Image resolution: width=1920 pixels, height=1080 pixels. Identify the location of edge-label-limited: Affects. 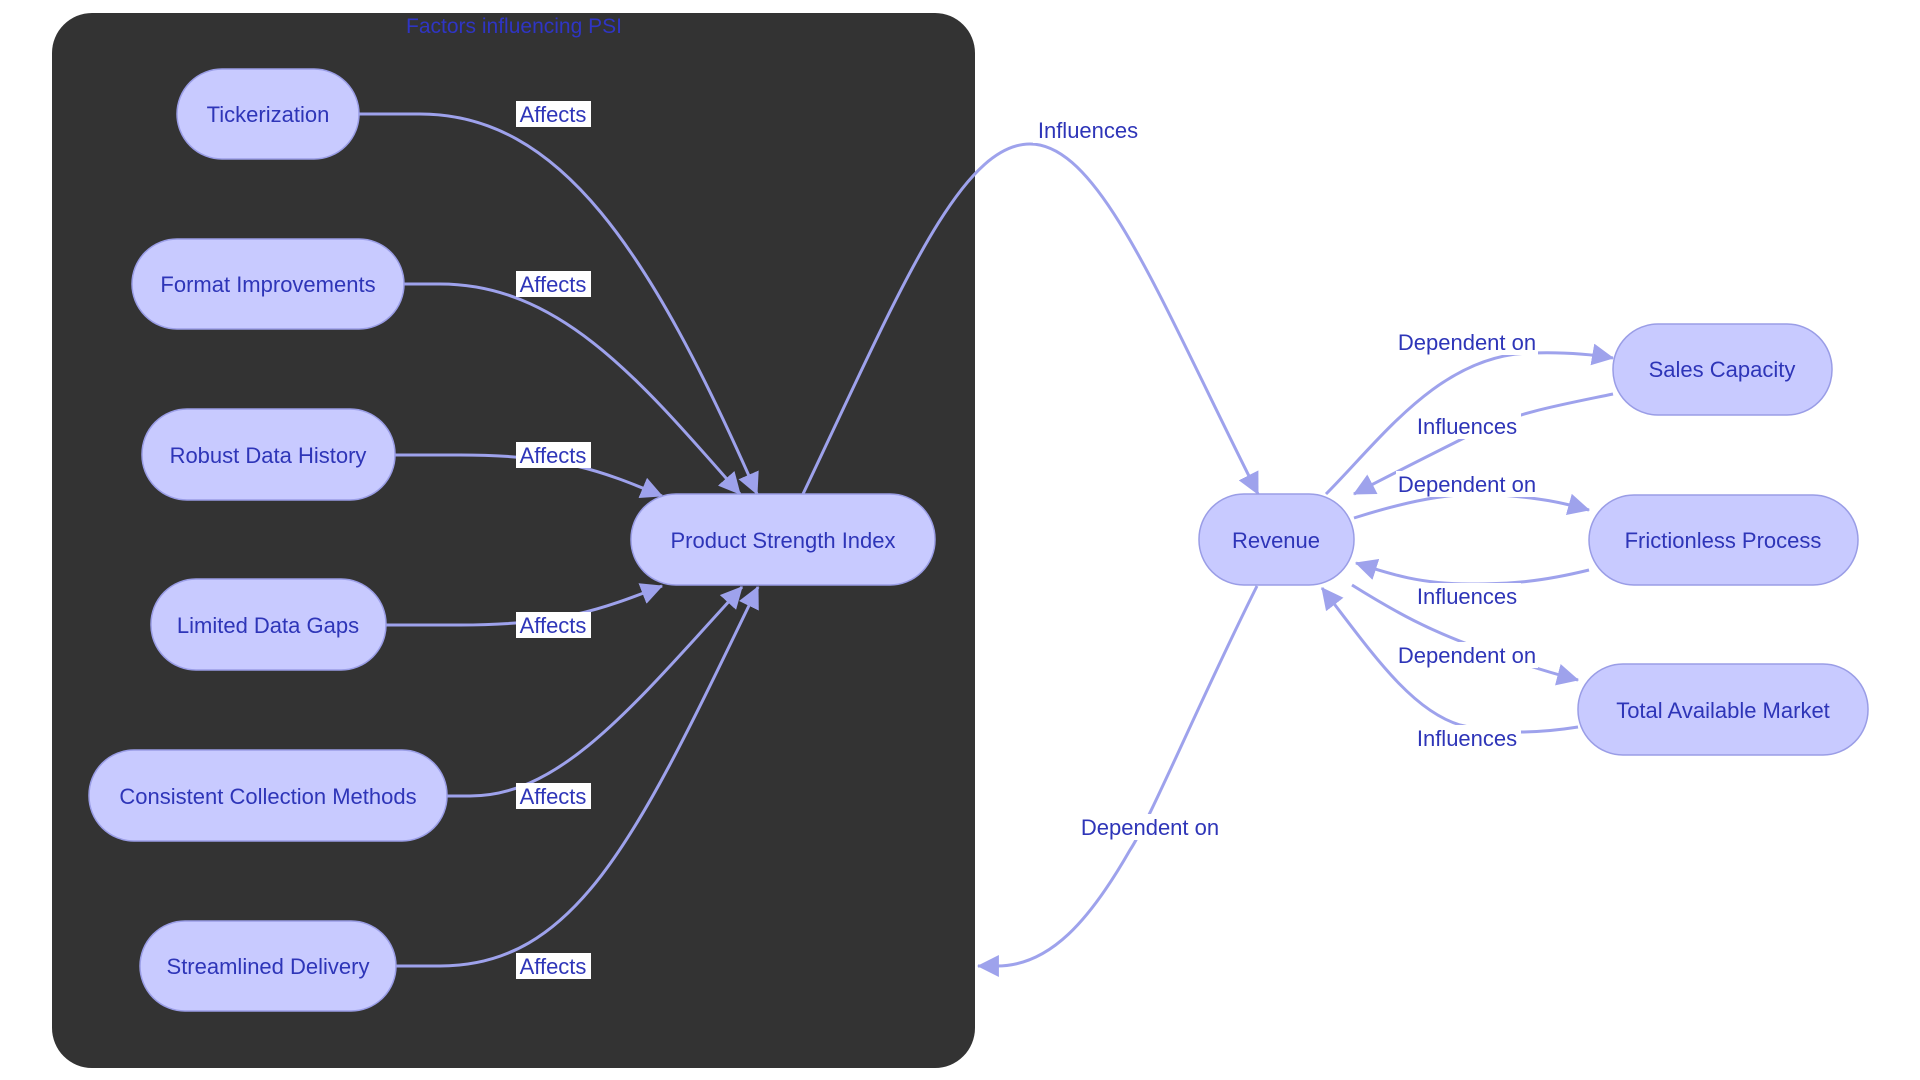
(553, 625).